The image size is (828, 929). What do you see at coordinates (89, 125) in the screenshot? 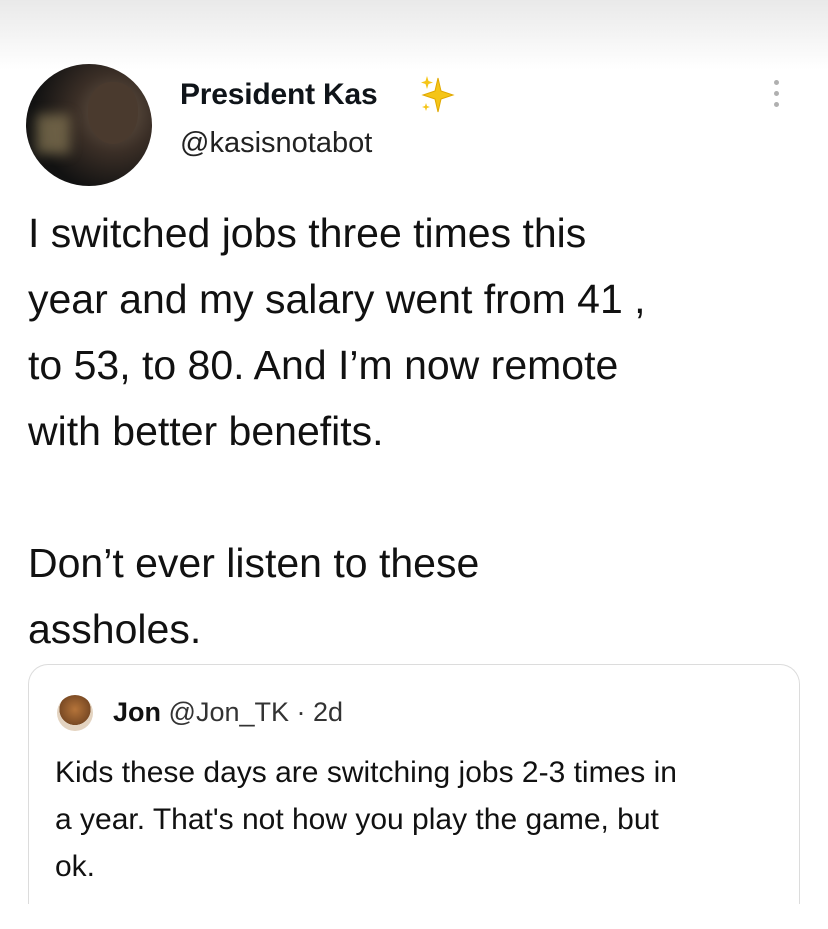
I see `author-avatar` at bounding box center [89, 125].